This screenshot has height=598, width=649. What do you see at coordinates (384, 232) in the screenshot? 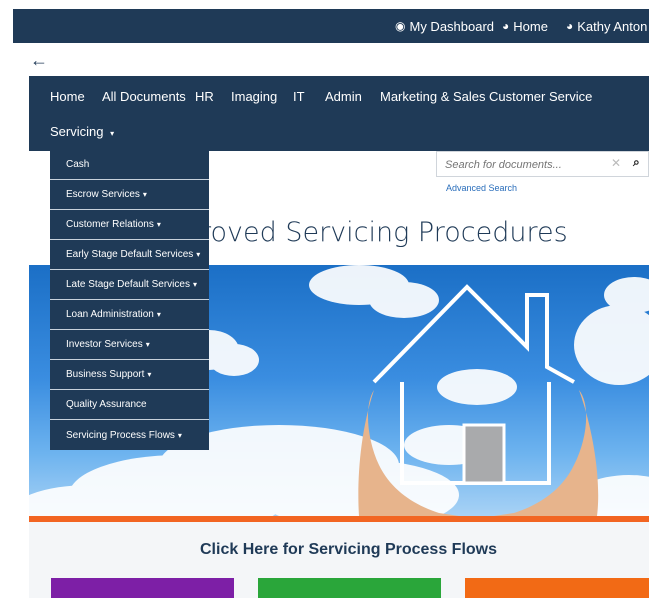
I see `page-title: roved Servicing Procedures` at bounding box center [384, 232].